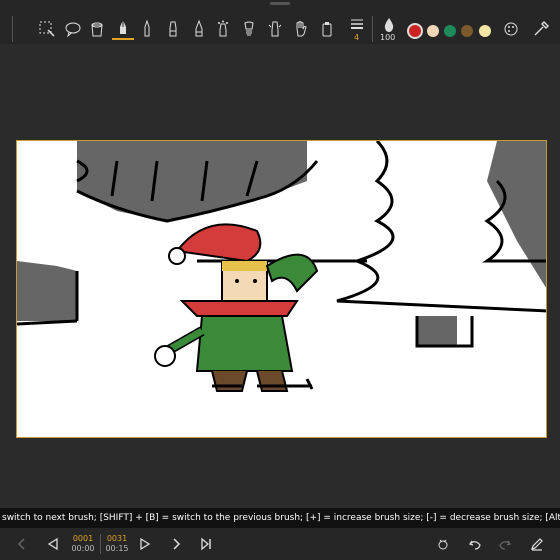  Describe the element at coordinates (147, 29) in the screenshot. I see `pencil-icon` at that location.